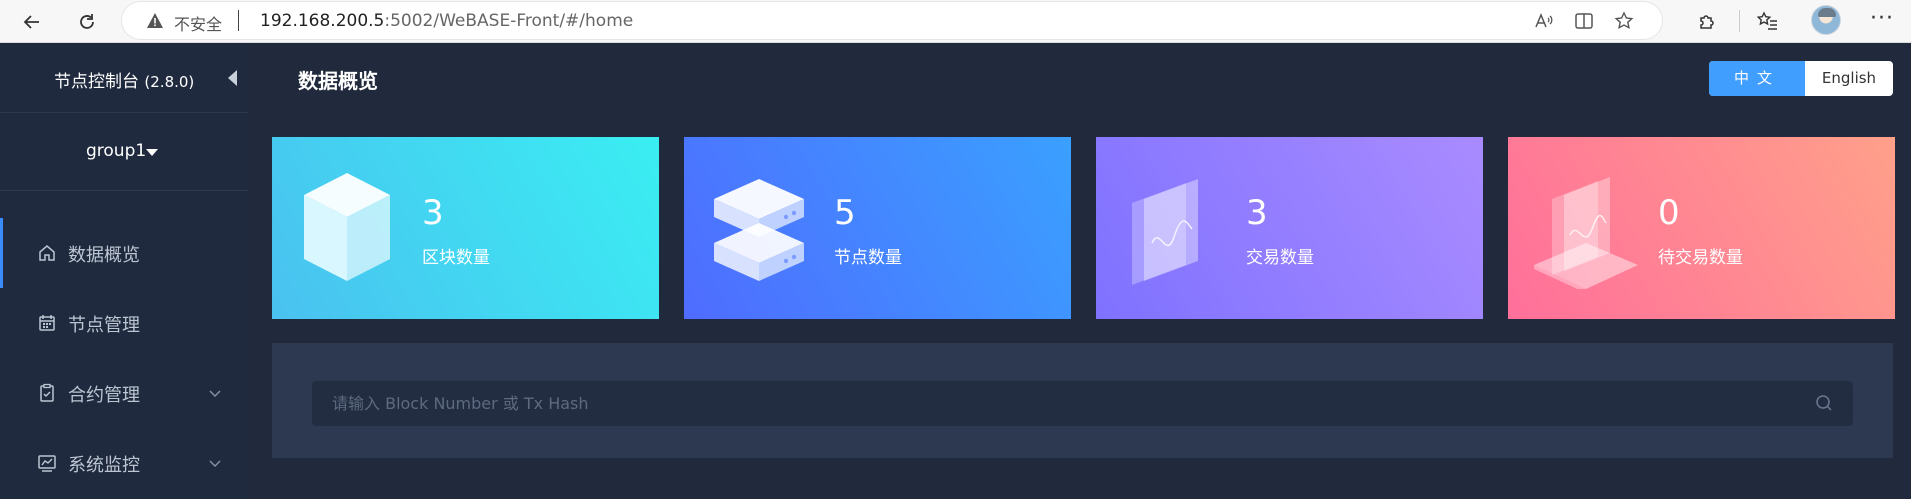 This screenshot has height=499, width=1911. I want to click on block-count-label: 区块数量, so click(456, 258).